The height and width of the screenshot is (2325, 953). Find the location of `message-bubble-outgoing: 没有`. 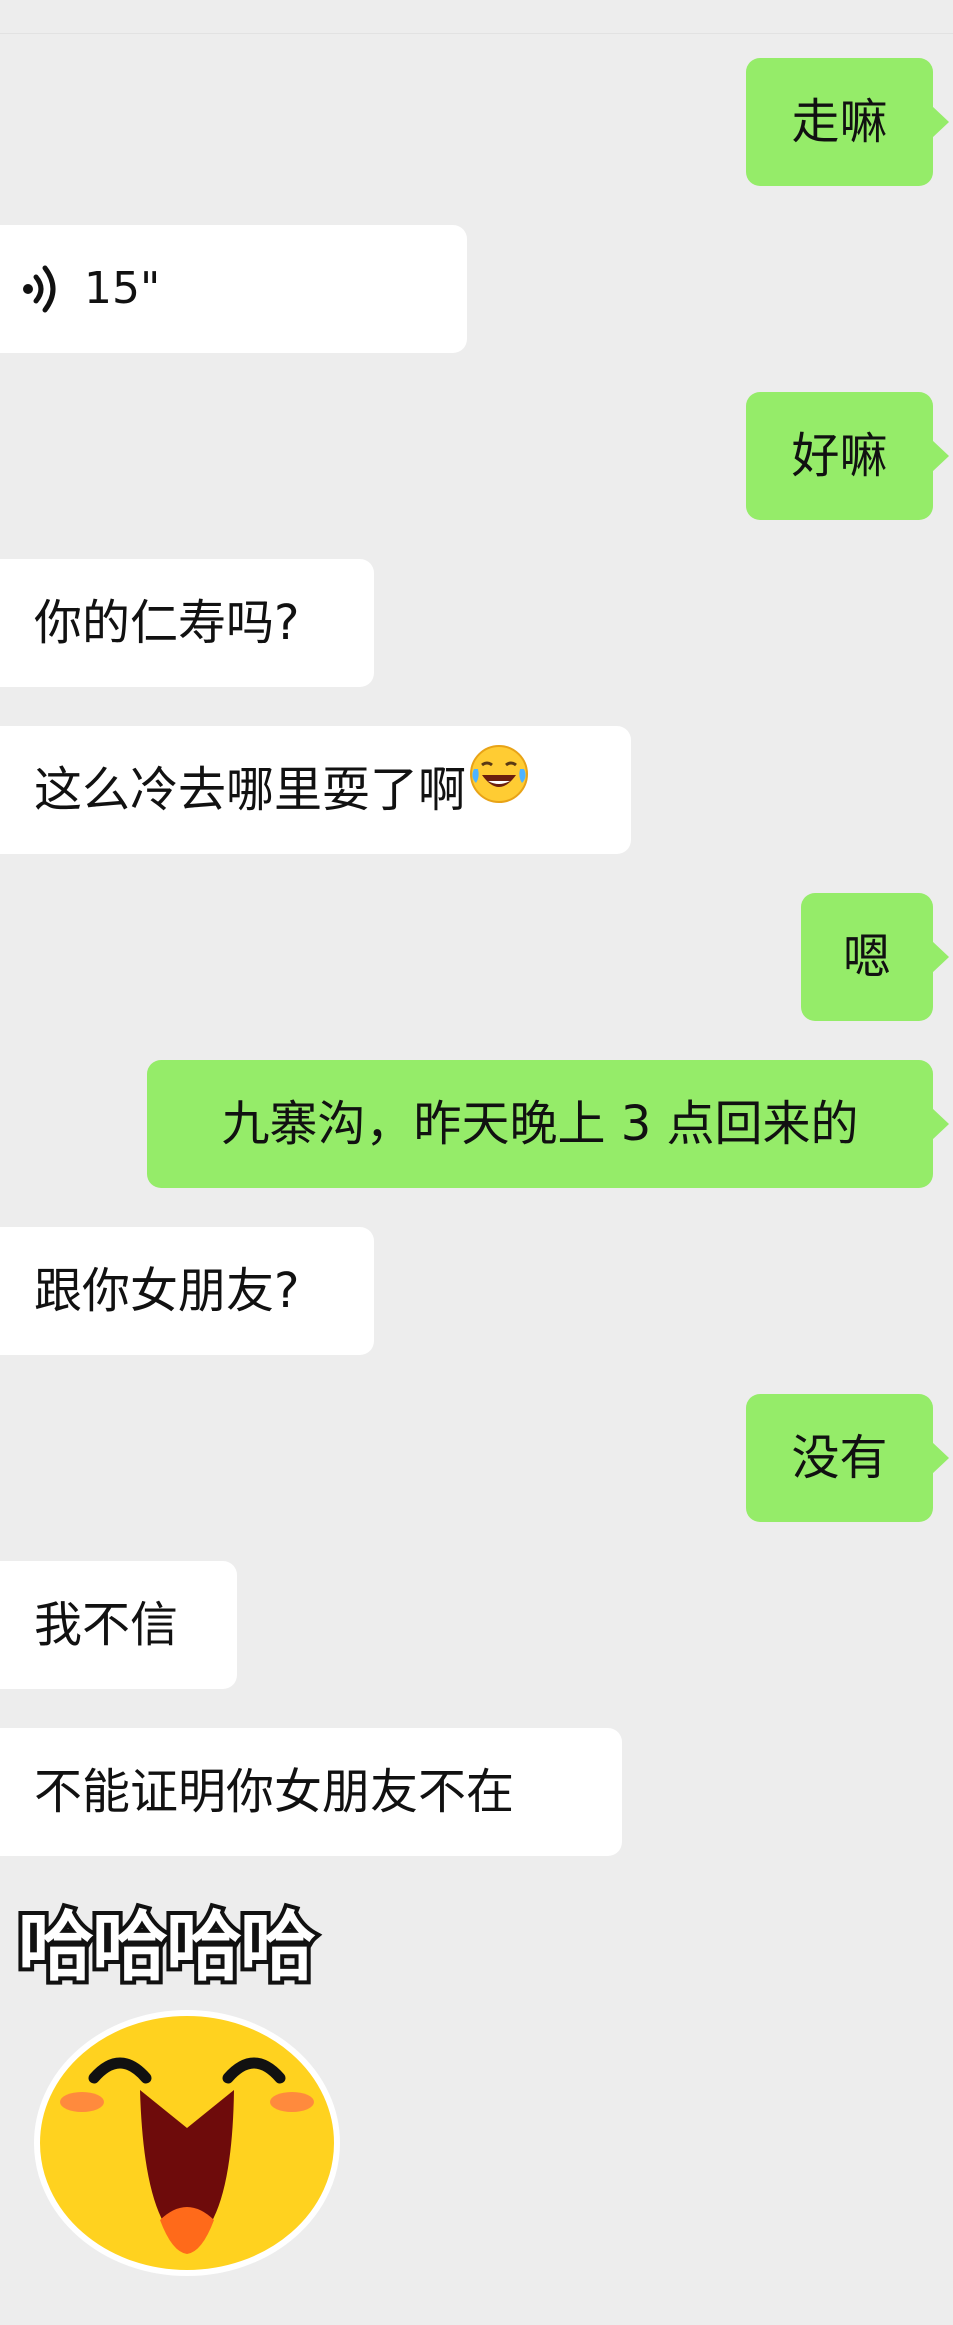

message-bubble-outgoing: 没有 is located at coordinates (847, 1458).